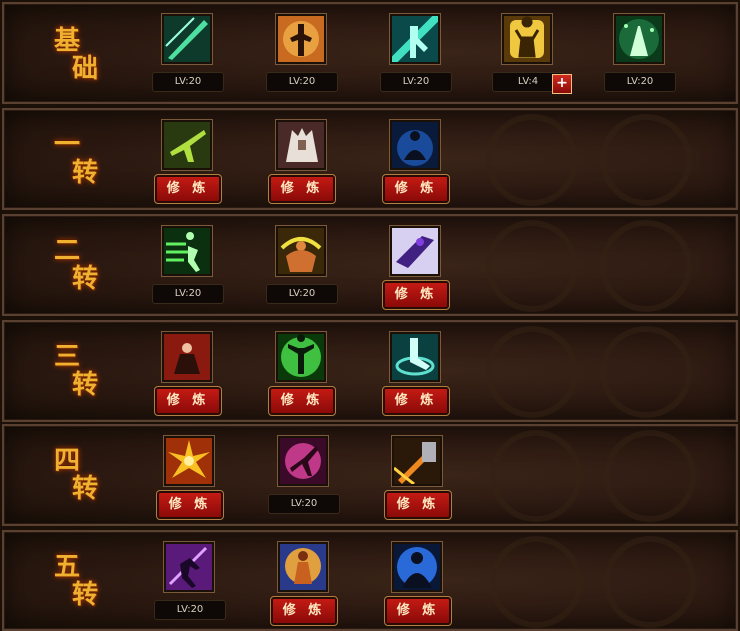 The height and width of the screenshot is (631, 740). Describe the element at coordinates (187, 145) in the screenshot. I see `green-kick-icon` at that location.